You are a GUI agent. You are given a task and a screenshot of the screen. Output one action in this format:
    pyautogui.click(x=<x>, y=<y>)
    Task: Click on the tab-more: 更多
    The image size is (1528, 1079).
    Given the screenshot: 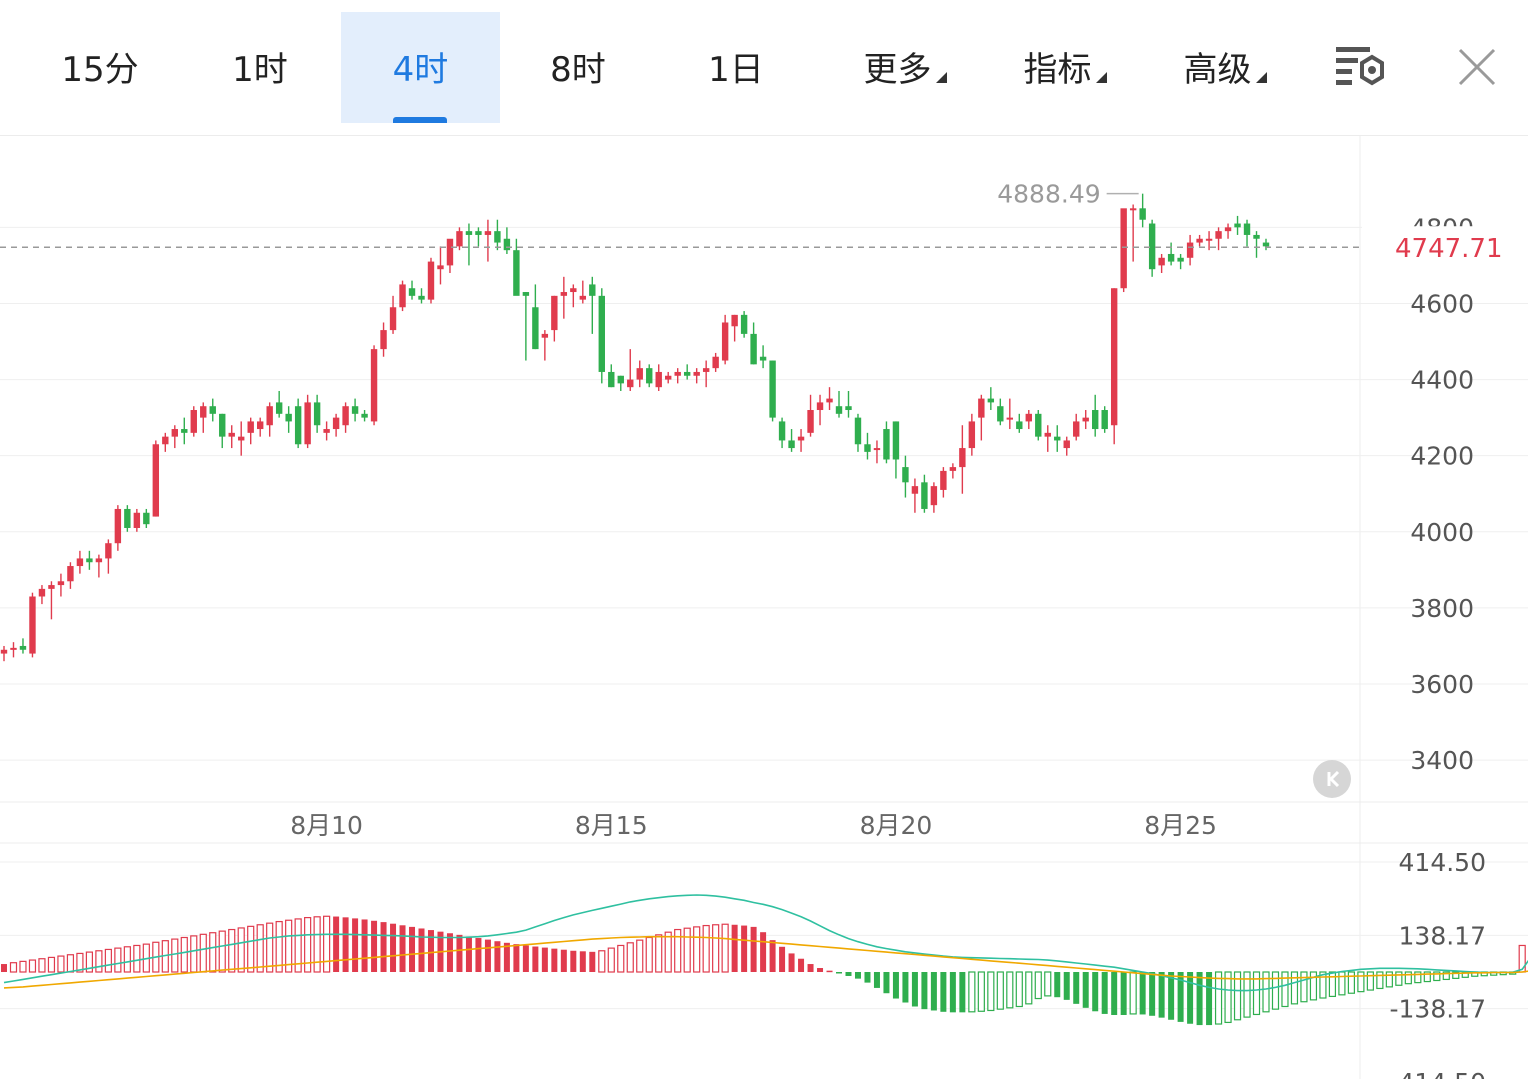 What is the action you would take?
    pyautogui.click(x=905, y=67)
    